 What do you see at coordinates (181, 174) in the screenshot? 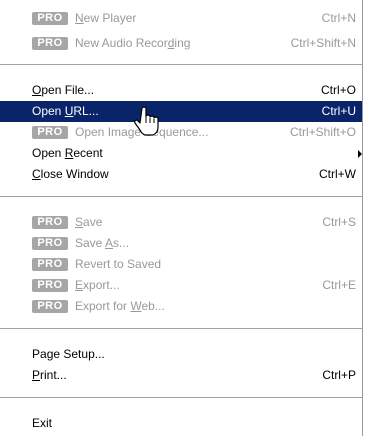
I see `menu-item-close-window: Close Window Ctrl+W` at bounding box center [181, 174].